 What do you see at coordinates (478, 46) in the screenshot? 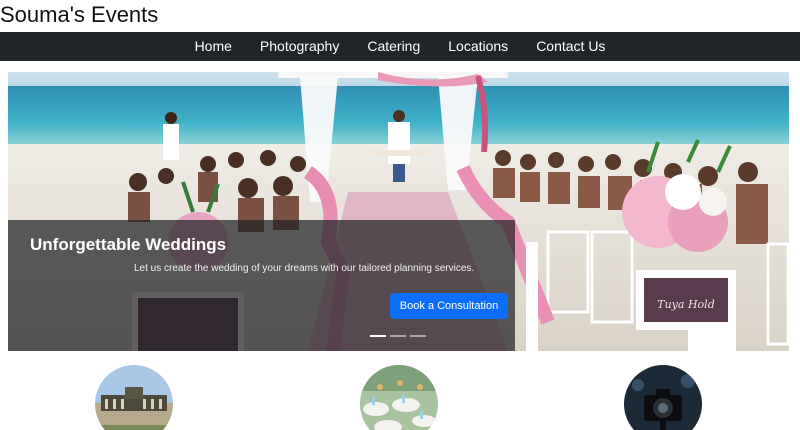
I see `nav-link-locations: Locations` at bounding box center [478, 46].